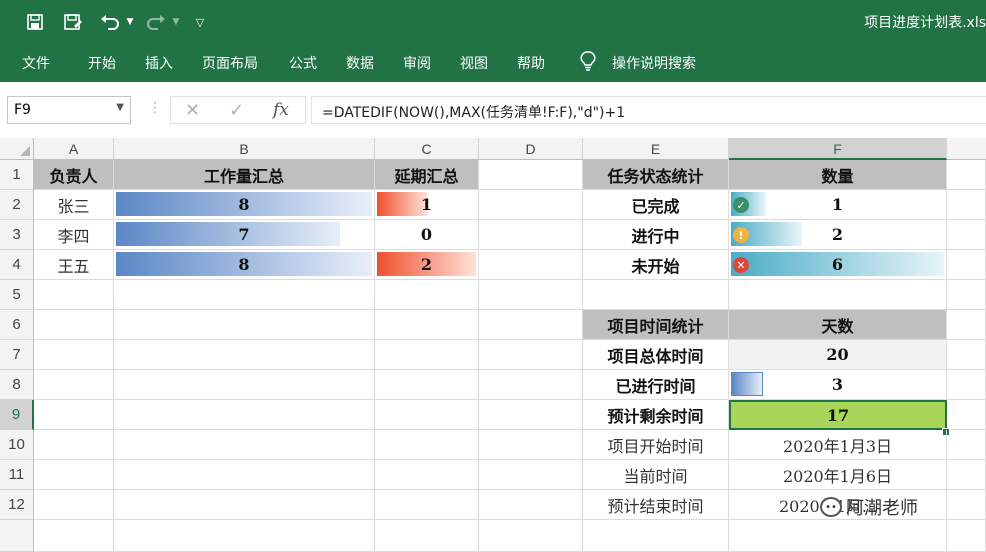  What do you see at coordinates (838, 355) in the screenshot?
I see `time-value-total: 20` at bounding box center [838, 355].